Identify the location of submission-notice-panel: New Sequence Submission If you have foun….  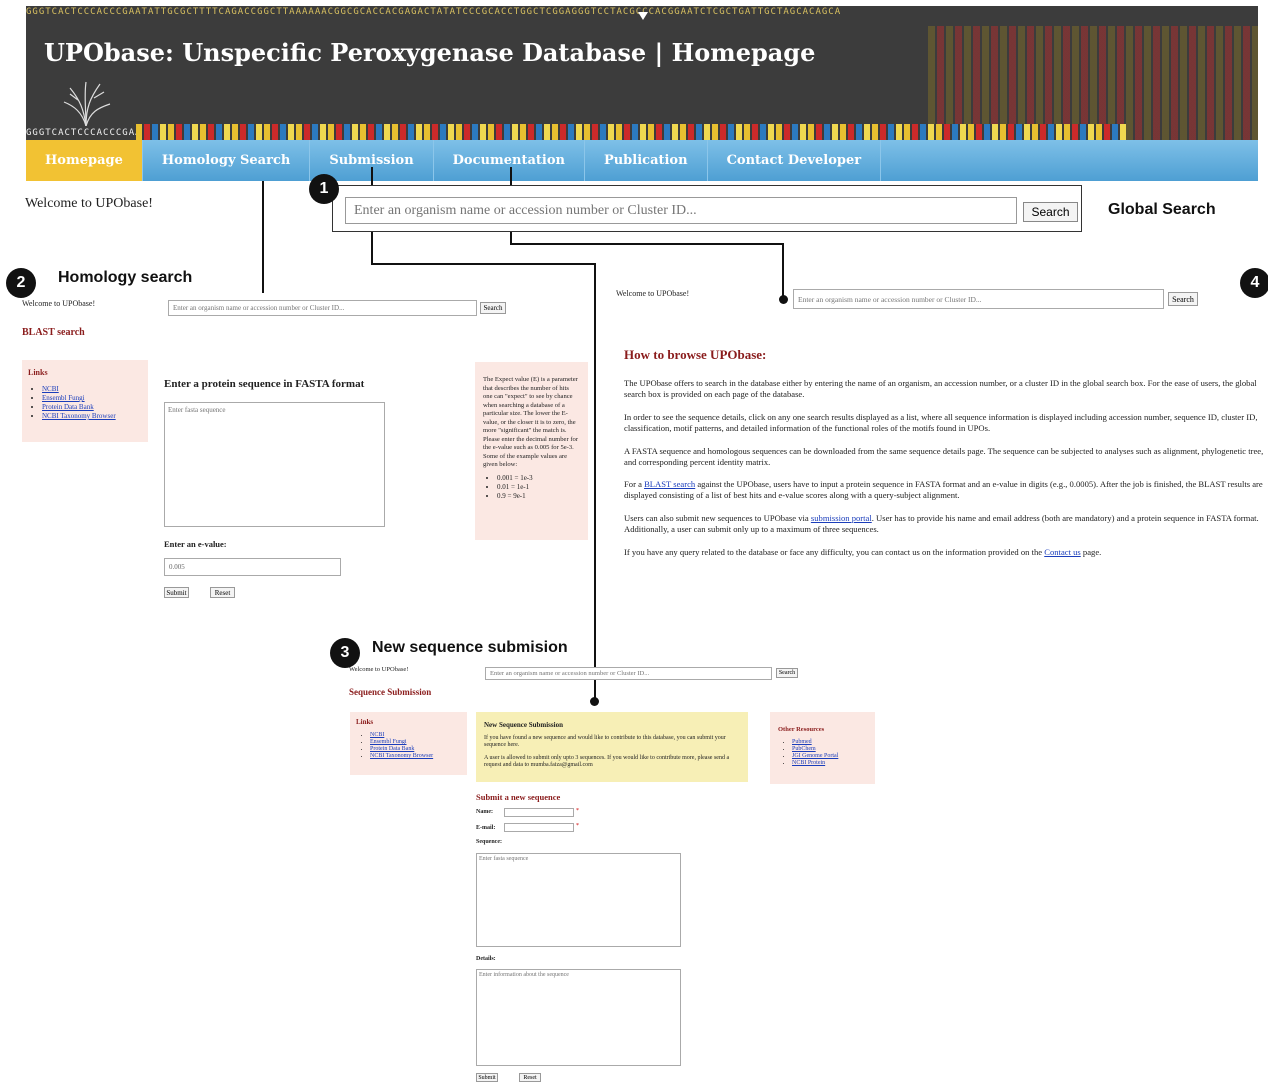
(612, 747).